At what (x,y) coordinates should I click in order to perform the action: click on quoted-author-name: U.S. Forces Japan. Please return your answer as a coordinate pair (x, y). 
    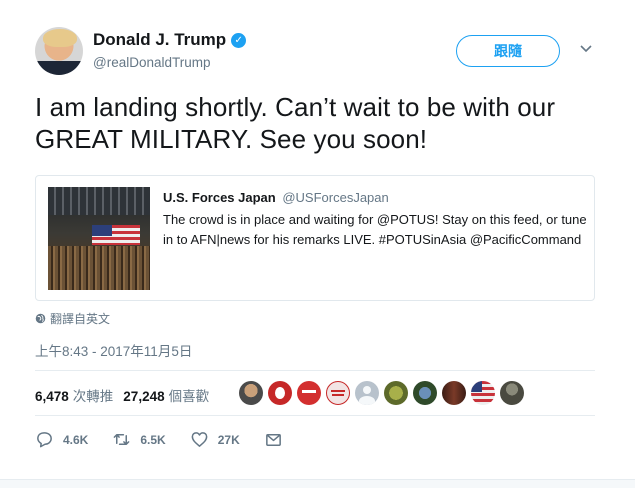
    Looking at the image, I should click on (219, 197).